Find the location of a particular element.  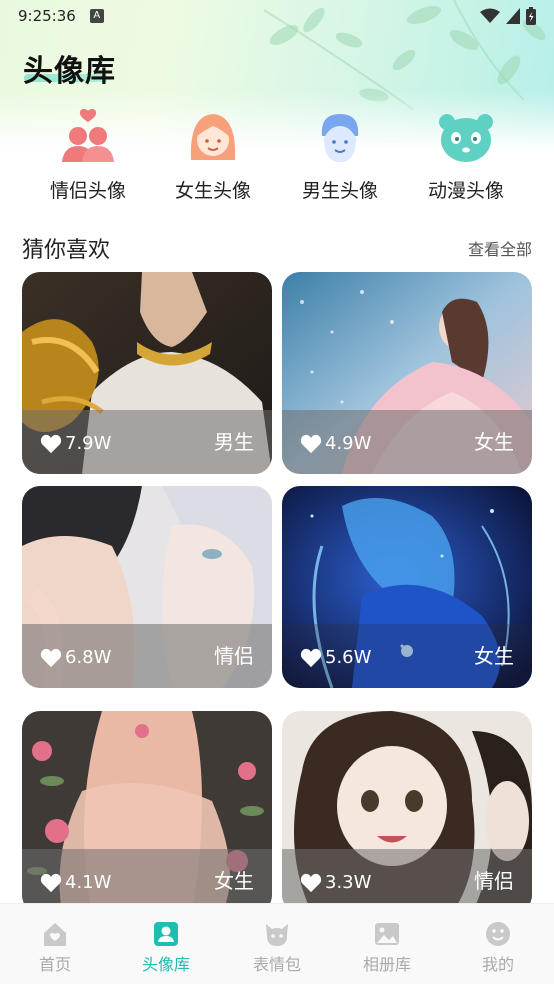

tab-label: 表情包 is located at coordinates (276, 964).